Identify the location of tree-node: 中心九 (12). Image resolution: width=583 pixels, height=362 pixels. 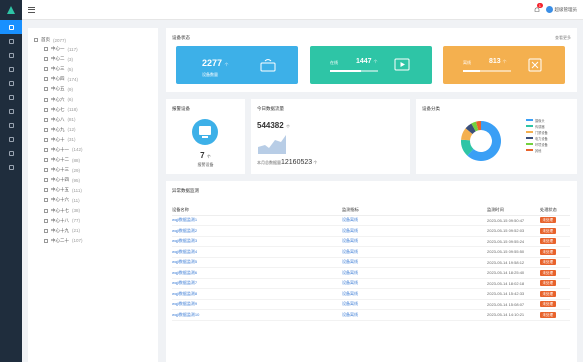
(93, 130).